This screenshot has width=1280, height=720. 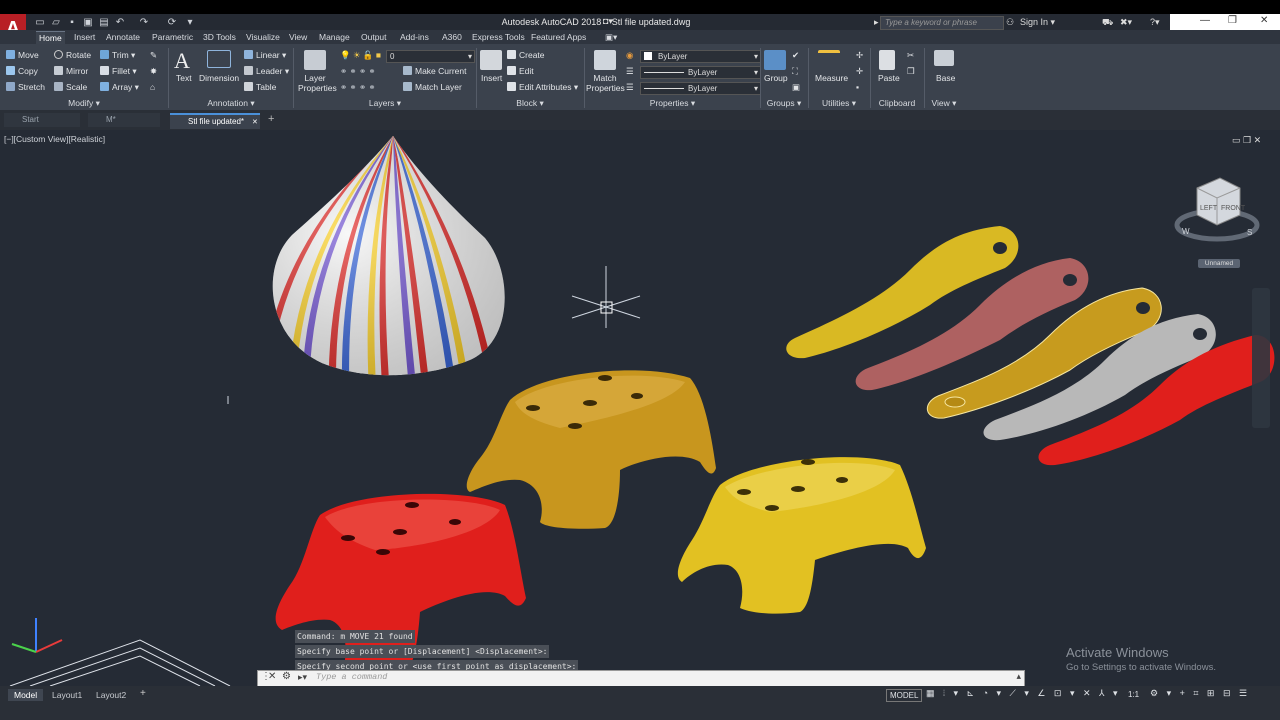 I want to click on base-label: Base, so click(x=945, y=78).